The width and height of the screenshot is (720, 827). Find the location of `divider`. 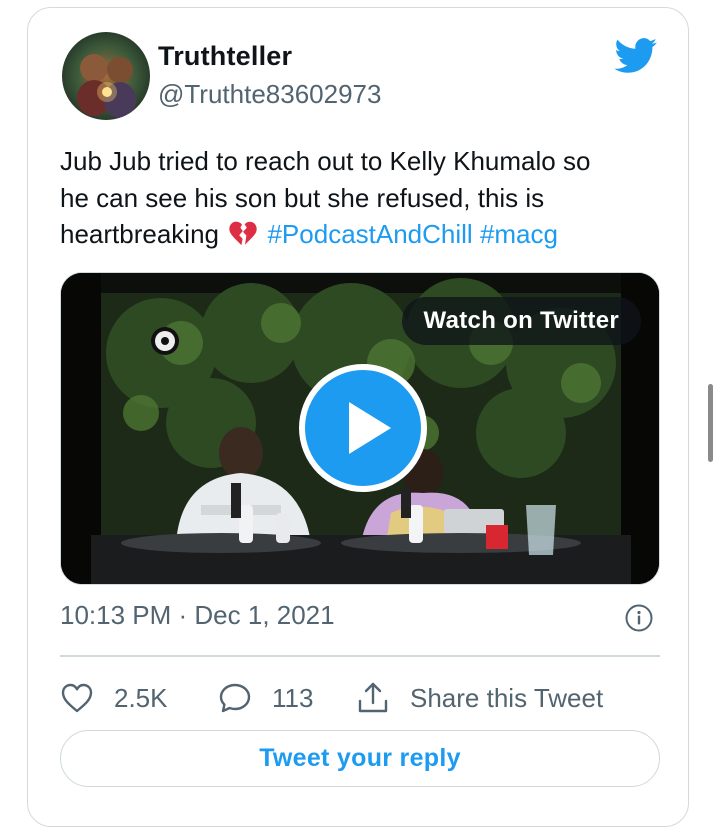

divider is located at coordinates (360, 656).